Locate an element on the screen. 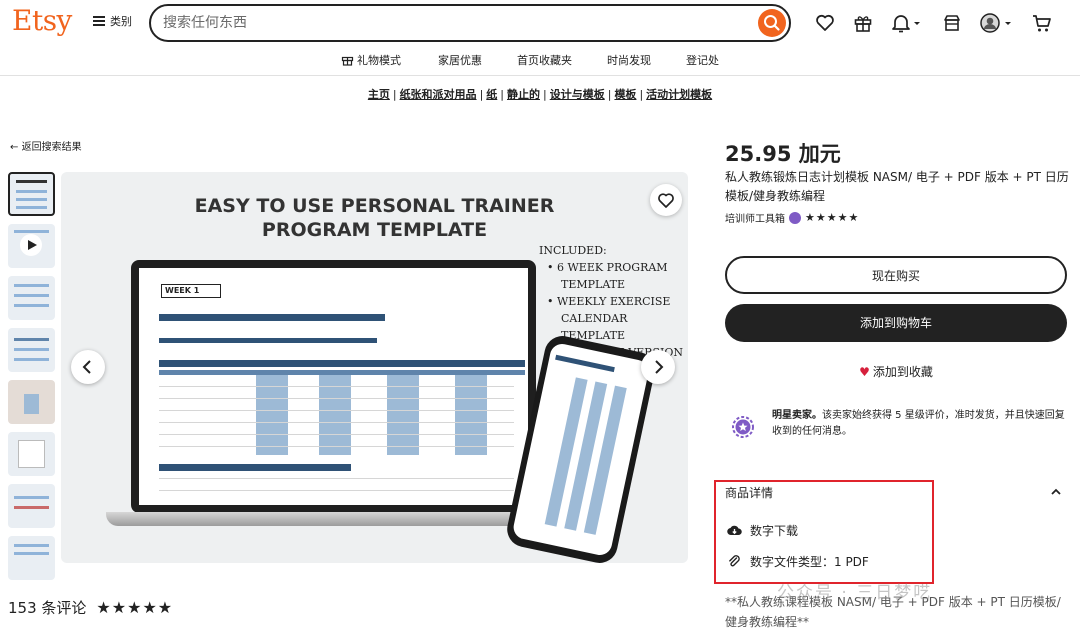 The width and height of the screenshot is (1080, 638). subnav-item-fashion: 时尚发现 is located at coordinates (629, 60).